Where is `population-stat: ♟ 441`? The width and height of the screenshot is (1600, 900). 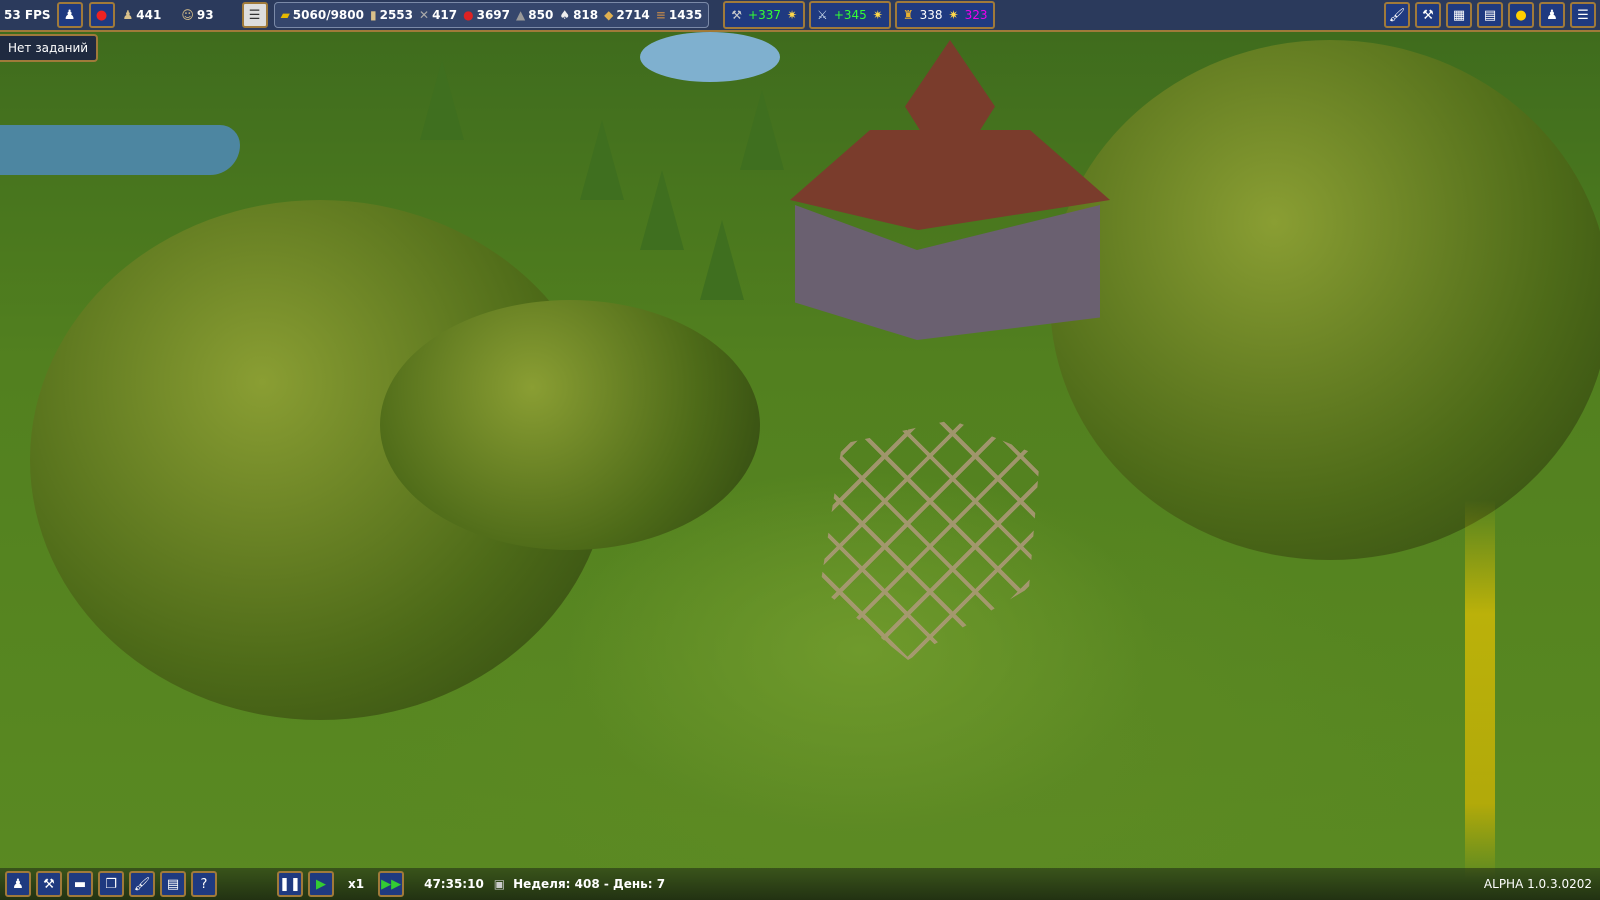
population-stat: ♟ 441 is located at coordinates (142, 15).